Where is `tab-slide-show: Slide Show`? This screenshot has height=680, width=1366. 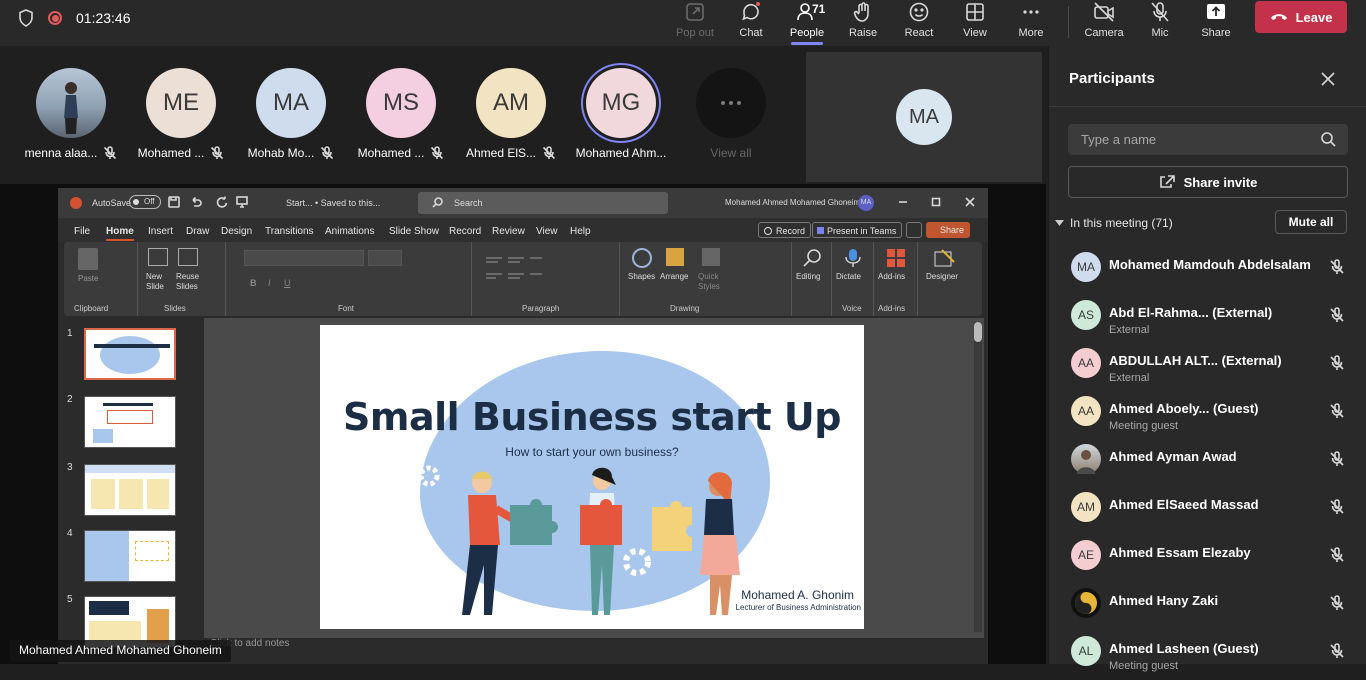 tab-slide-show: Slide Show is located at coordinates (414, 231).